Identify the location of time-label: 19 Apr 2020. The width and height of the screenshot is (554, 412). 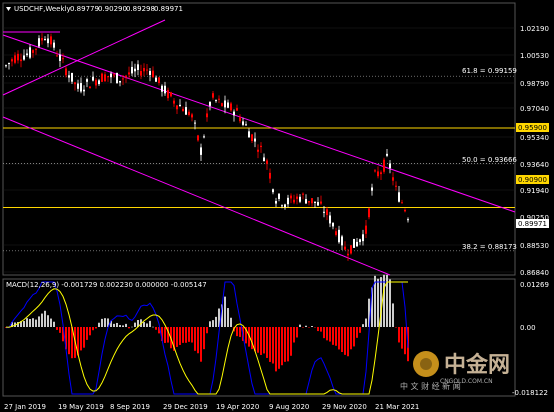
(237, 407).